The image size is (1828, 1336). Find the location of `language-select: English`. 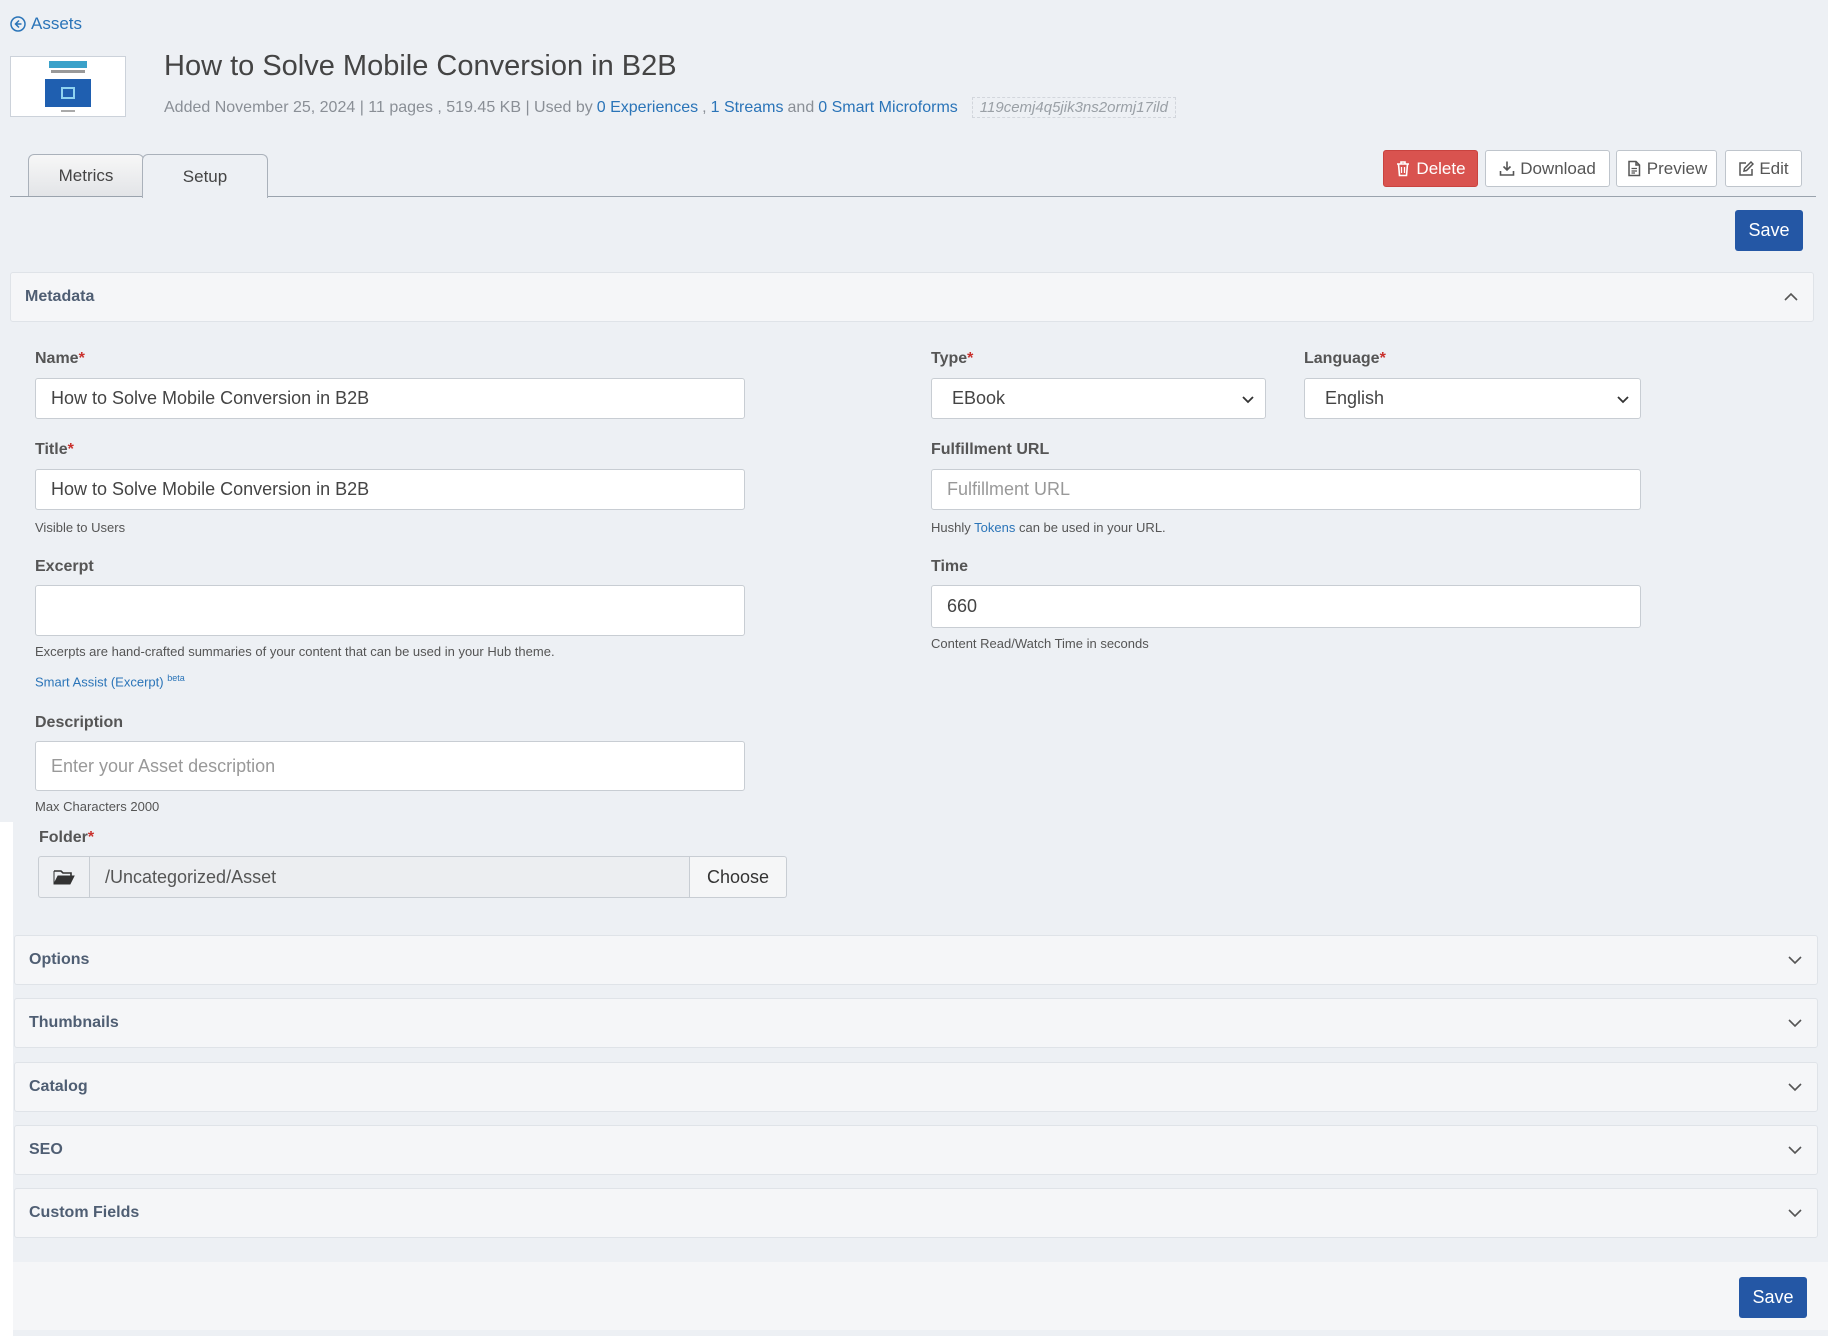

language-select: English is located at coordinates (1472, 398).